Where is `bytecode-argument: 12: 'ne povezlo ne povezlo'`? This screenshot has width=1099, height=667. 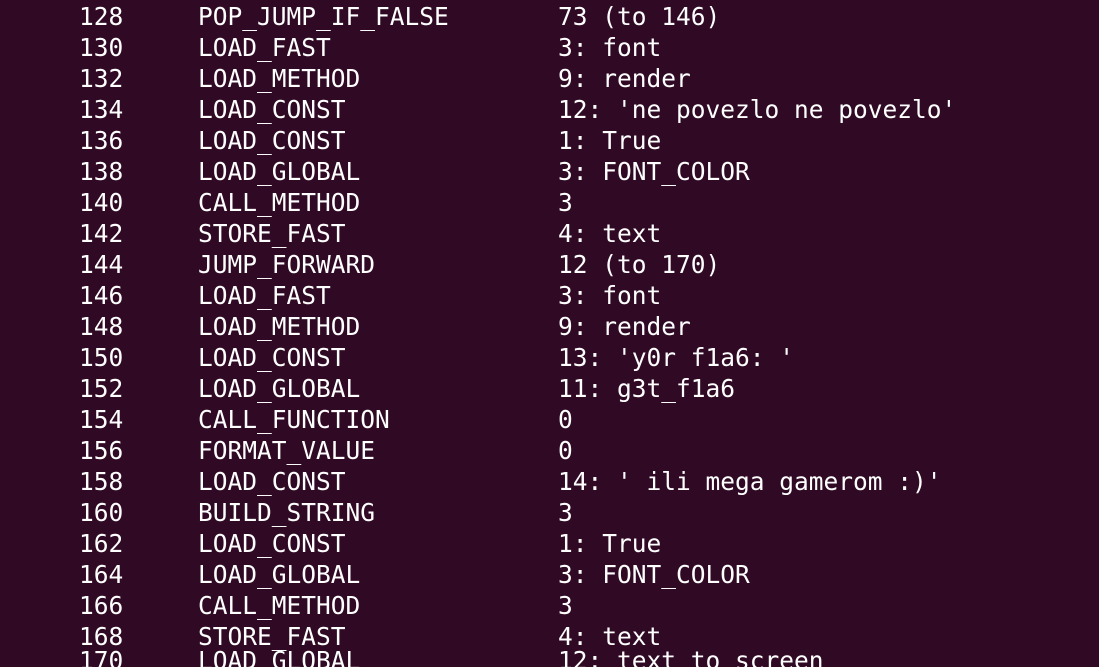
bytecode-argument: 12: 'ne povezlo ne povezlo' is located at coordinates (757, 109).